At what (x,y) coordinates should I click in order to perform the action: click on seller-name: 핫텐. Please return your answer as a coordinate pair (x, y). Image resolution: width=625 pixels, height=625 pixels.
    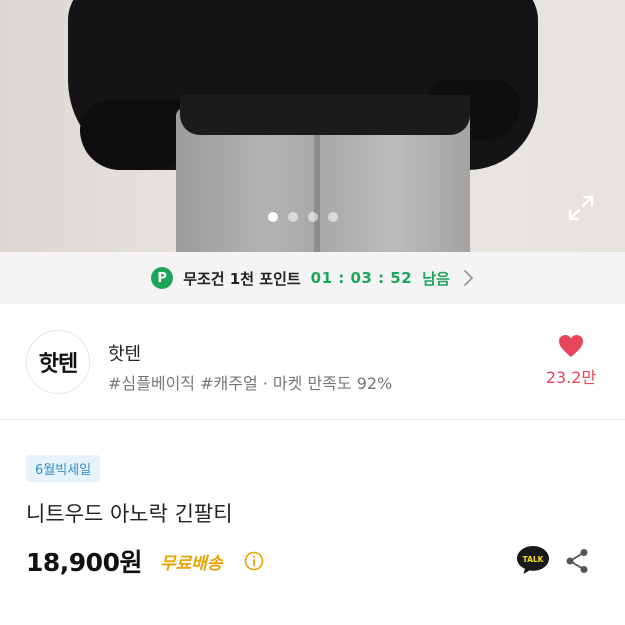
    Looking at the image, I should click on (124, 353).